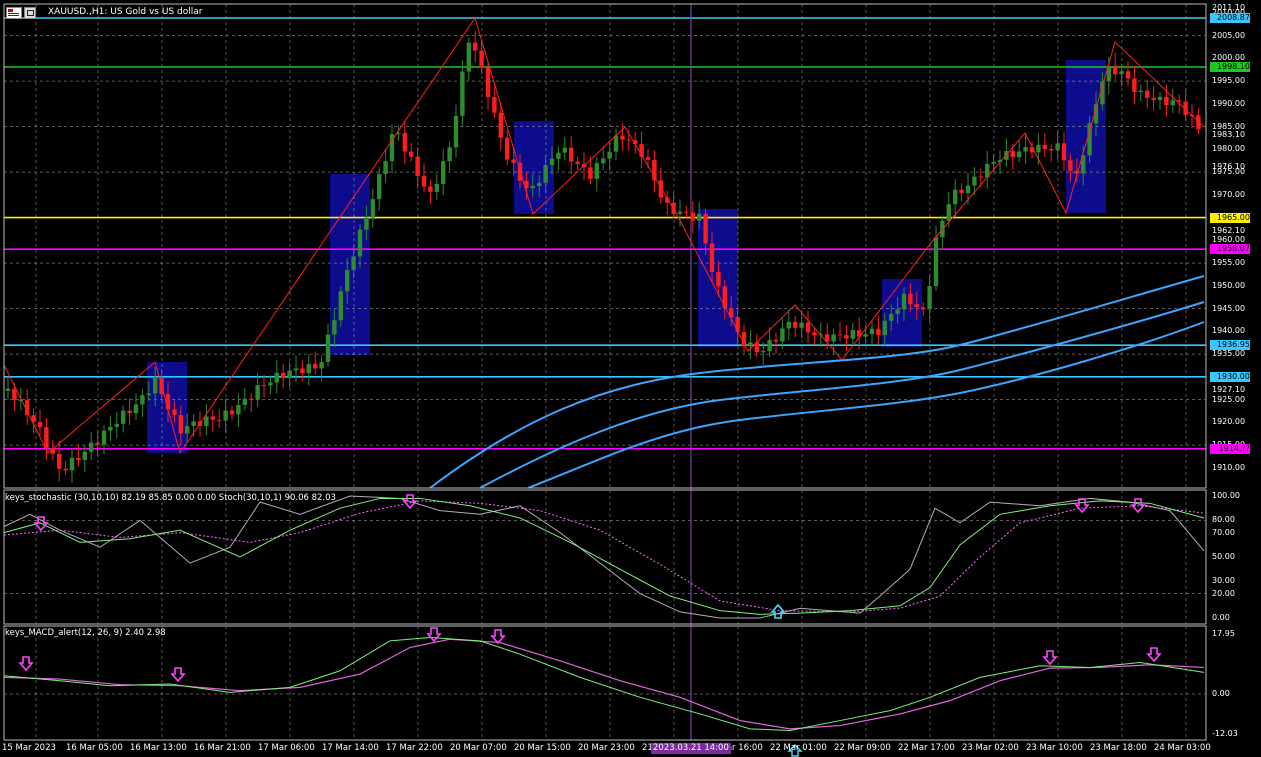 The height and width of the screenshot is (757, 1261). Describe the element at coordinates (1229, 81) in the screenshot. I see `price-tick: 1995.00` at that location.